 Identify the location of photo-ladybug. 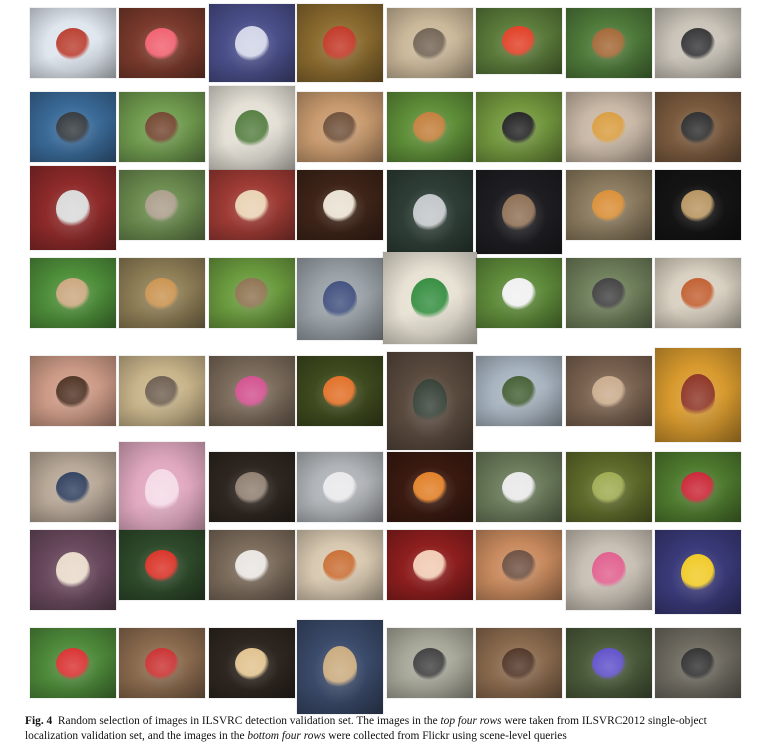
(340, 43).